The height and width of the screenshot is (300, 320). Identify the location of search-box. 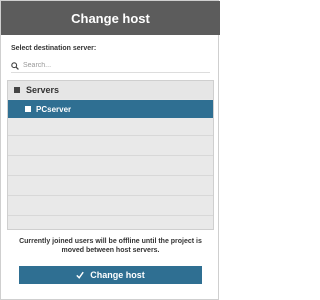
(110, 66).